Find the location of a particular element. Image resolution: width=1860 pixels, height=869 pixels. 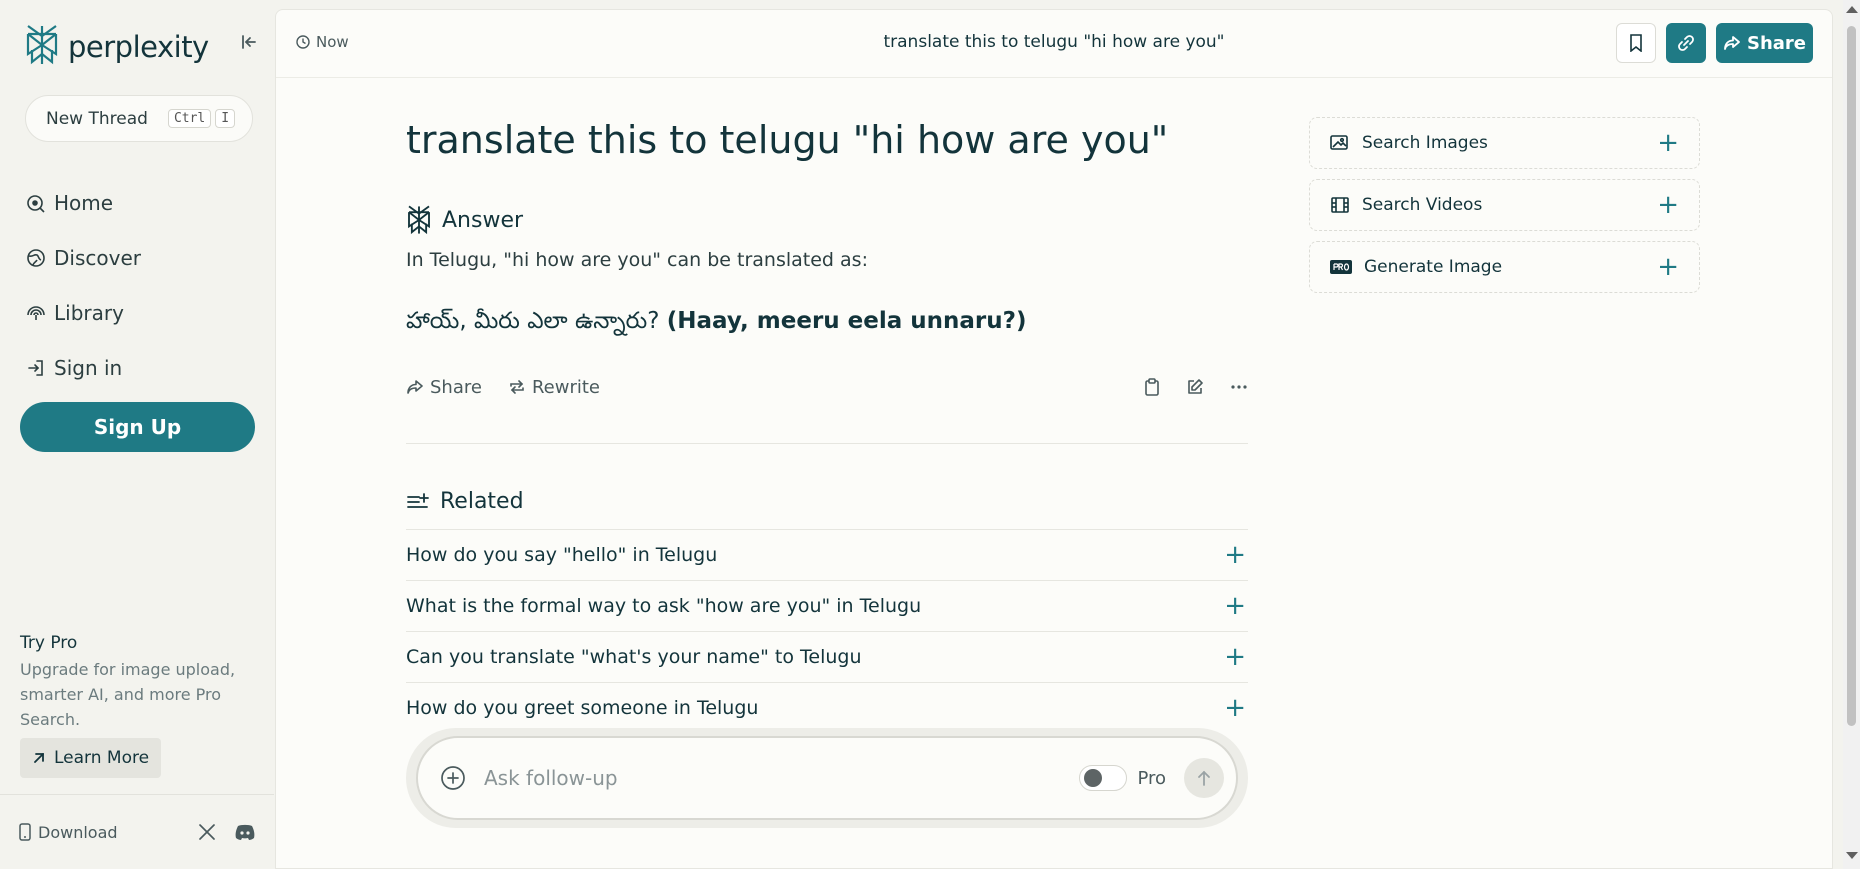

answer-telugu-text: హాయ్, మీరు ఎలా ఉన్నారు? is located at coordinates (533, 321).